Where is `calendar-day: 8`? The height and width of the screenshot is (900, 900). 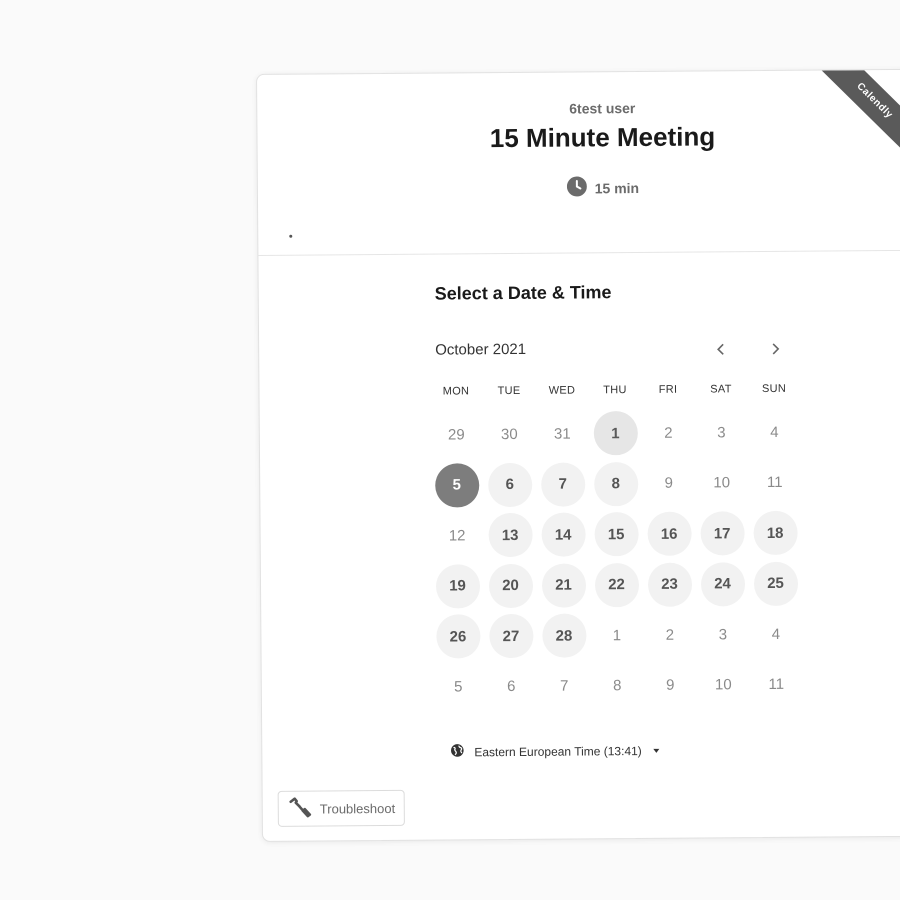
calendar-day: 8 is located at coordinates (617, 686).